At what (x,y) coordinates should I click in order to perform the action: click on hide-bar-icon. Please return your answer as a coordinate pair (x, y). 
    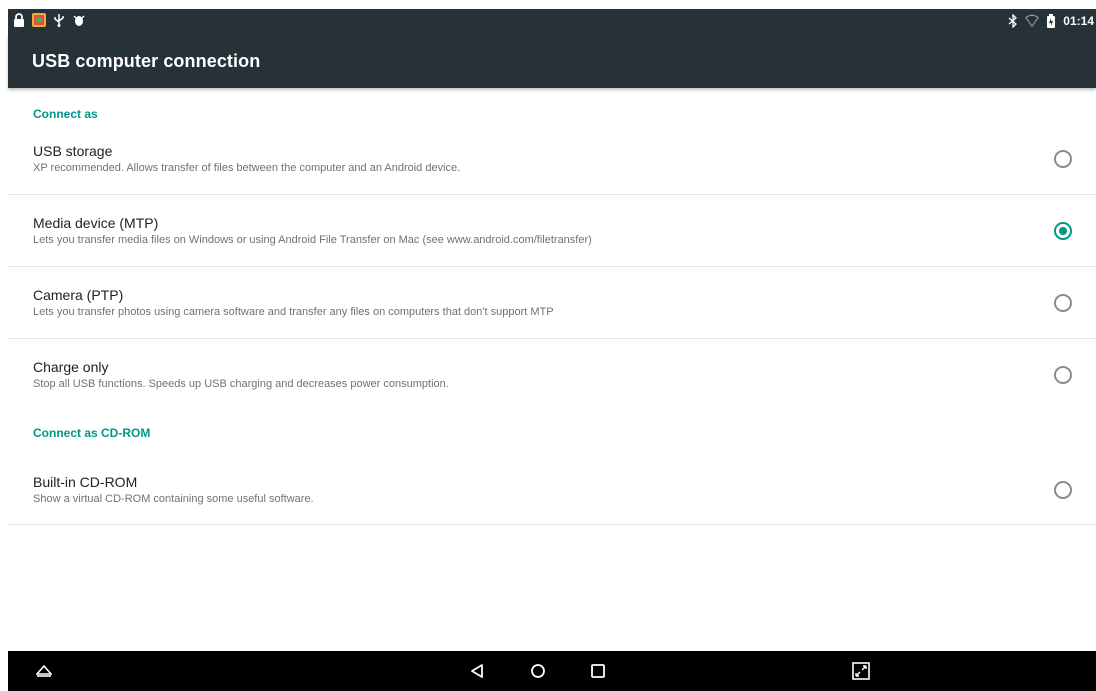
    Looking at the image, I should click on (44, 671).